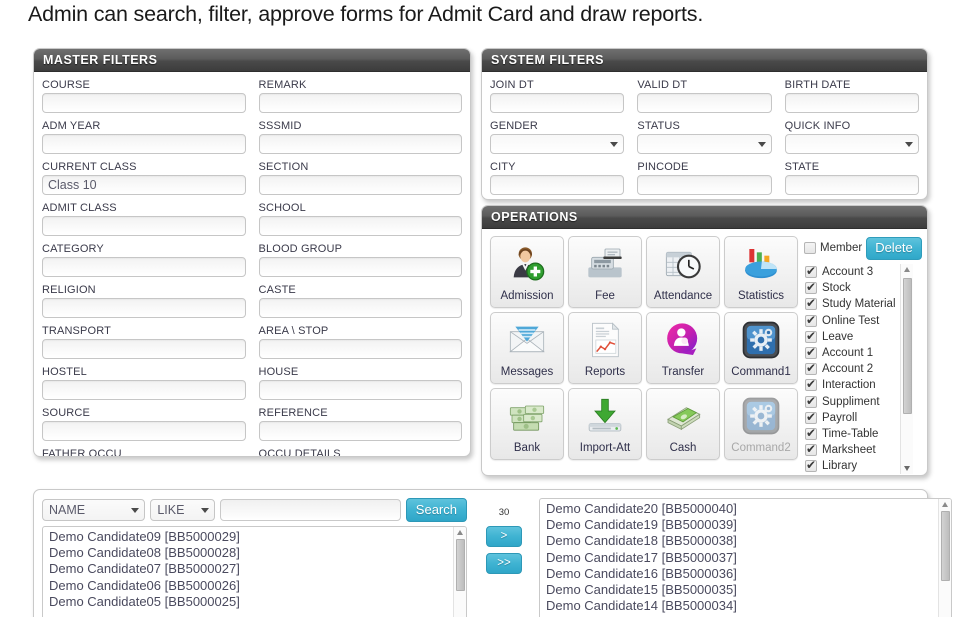 This screenshot has height=617, width=960. Describe the element at coordinates (144, 144) in the screenshot. I see `filter-adm-year-input` at that location.